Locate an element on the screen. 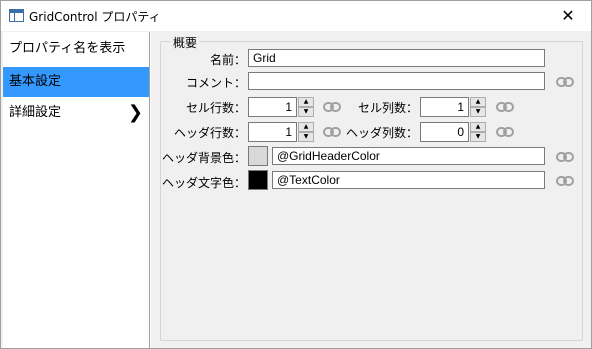 The height and width of the screenshot is (349, 592). header-bg-label: ヘッダ背景色： is located at coordinates (203, 158).